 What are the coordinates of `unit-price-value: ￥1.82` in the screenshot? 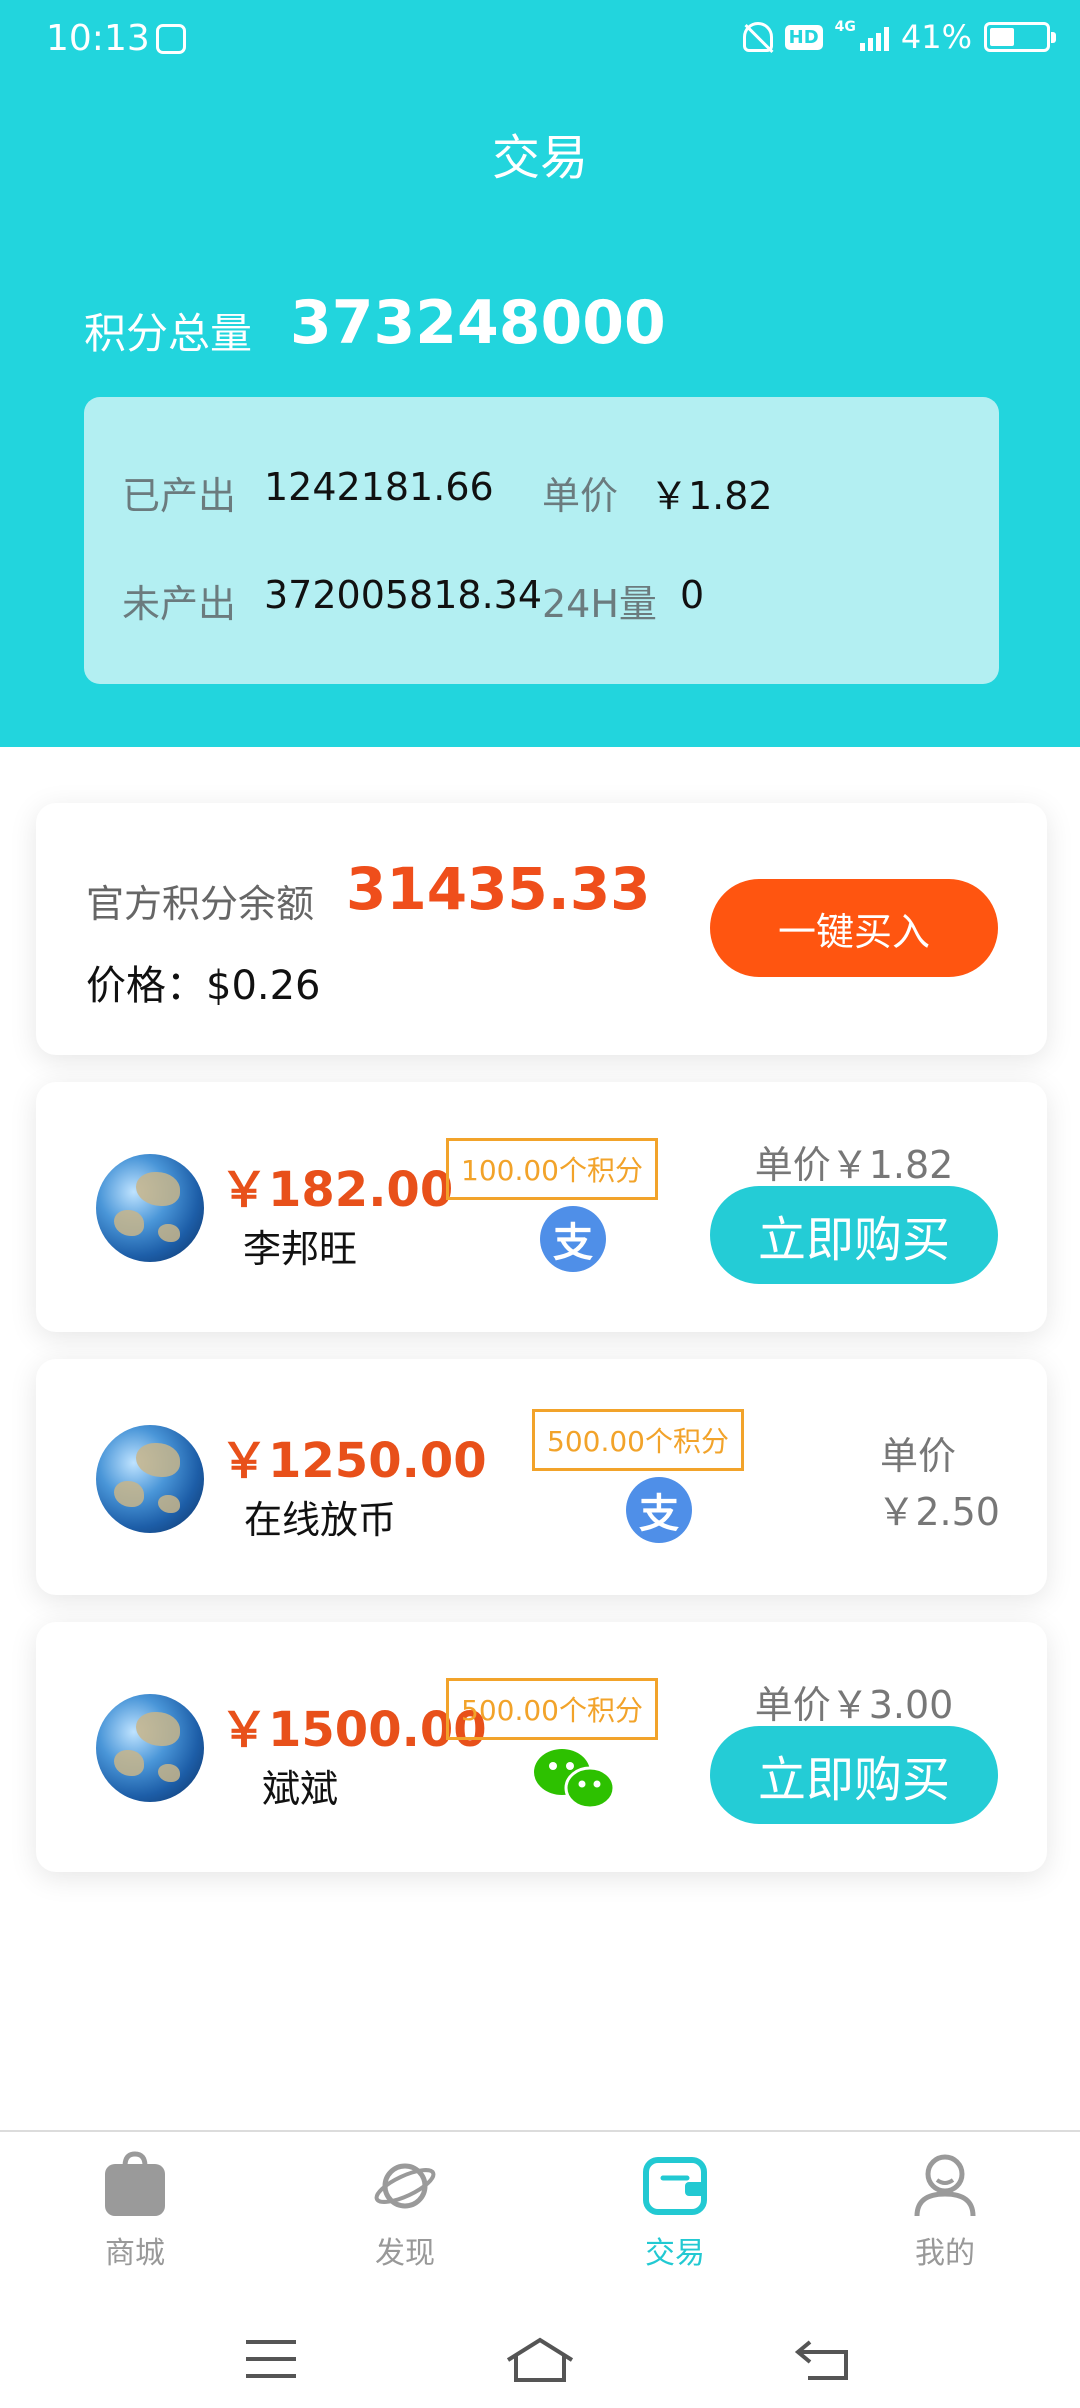 It's located at (711, 496).